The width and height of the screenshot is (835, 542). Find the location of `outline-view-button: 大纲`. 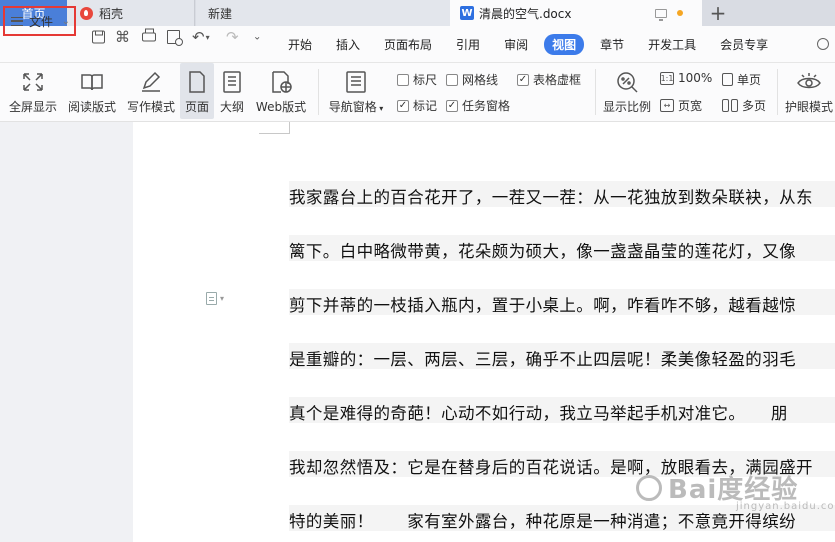

outline-view-button: 大纲 is located at coordinates (232, 91).